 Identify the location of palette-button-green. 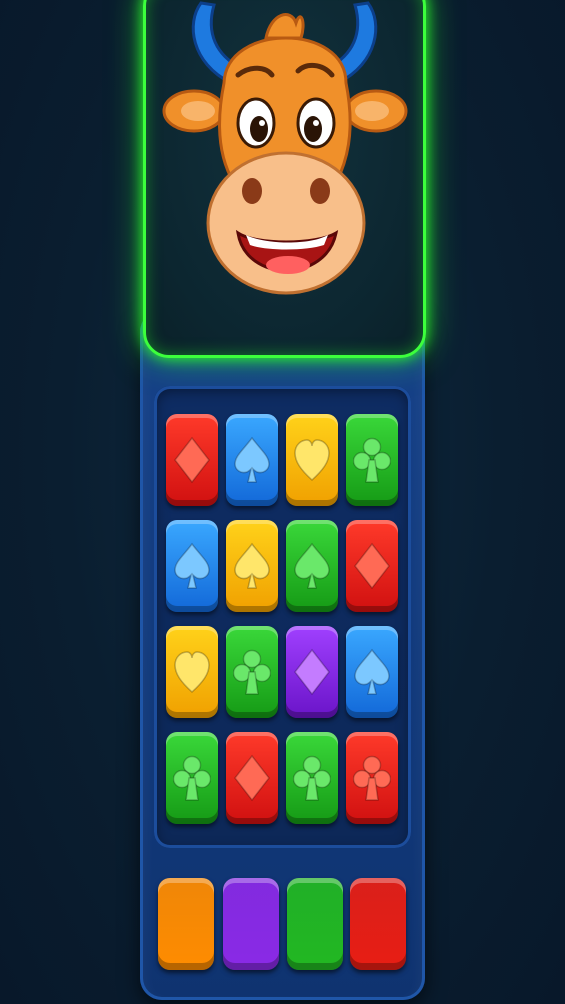
(315, 924).